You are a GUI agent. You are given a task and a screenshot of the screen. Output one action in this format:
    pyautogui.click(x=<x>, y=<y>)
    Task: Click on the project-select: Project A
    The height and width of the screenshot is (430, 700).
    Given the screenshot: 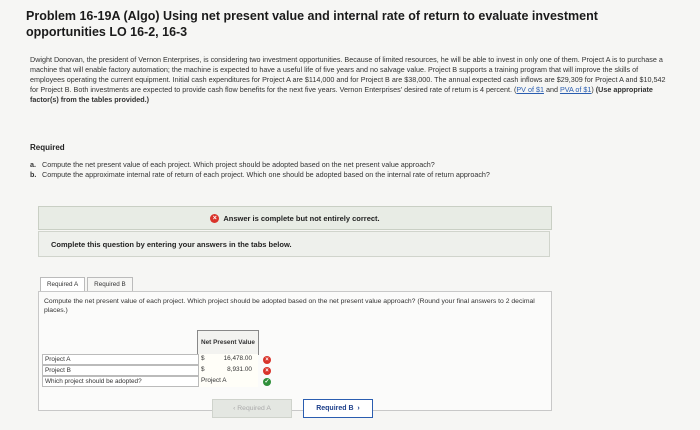 What is the action you would take?
    pyautogui.click(x=228, y=381)
    